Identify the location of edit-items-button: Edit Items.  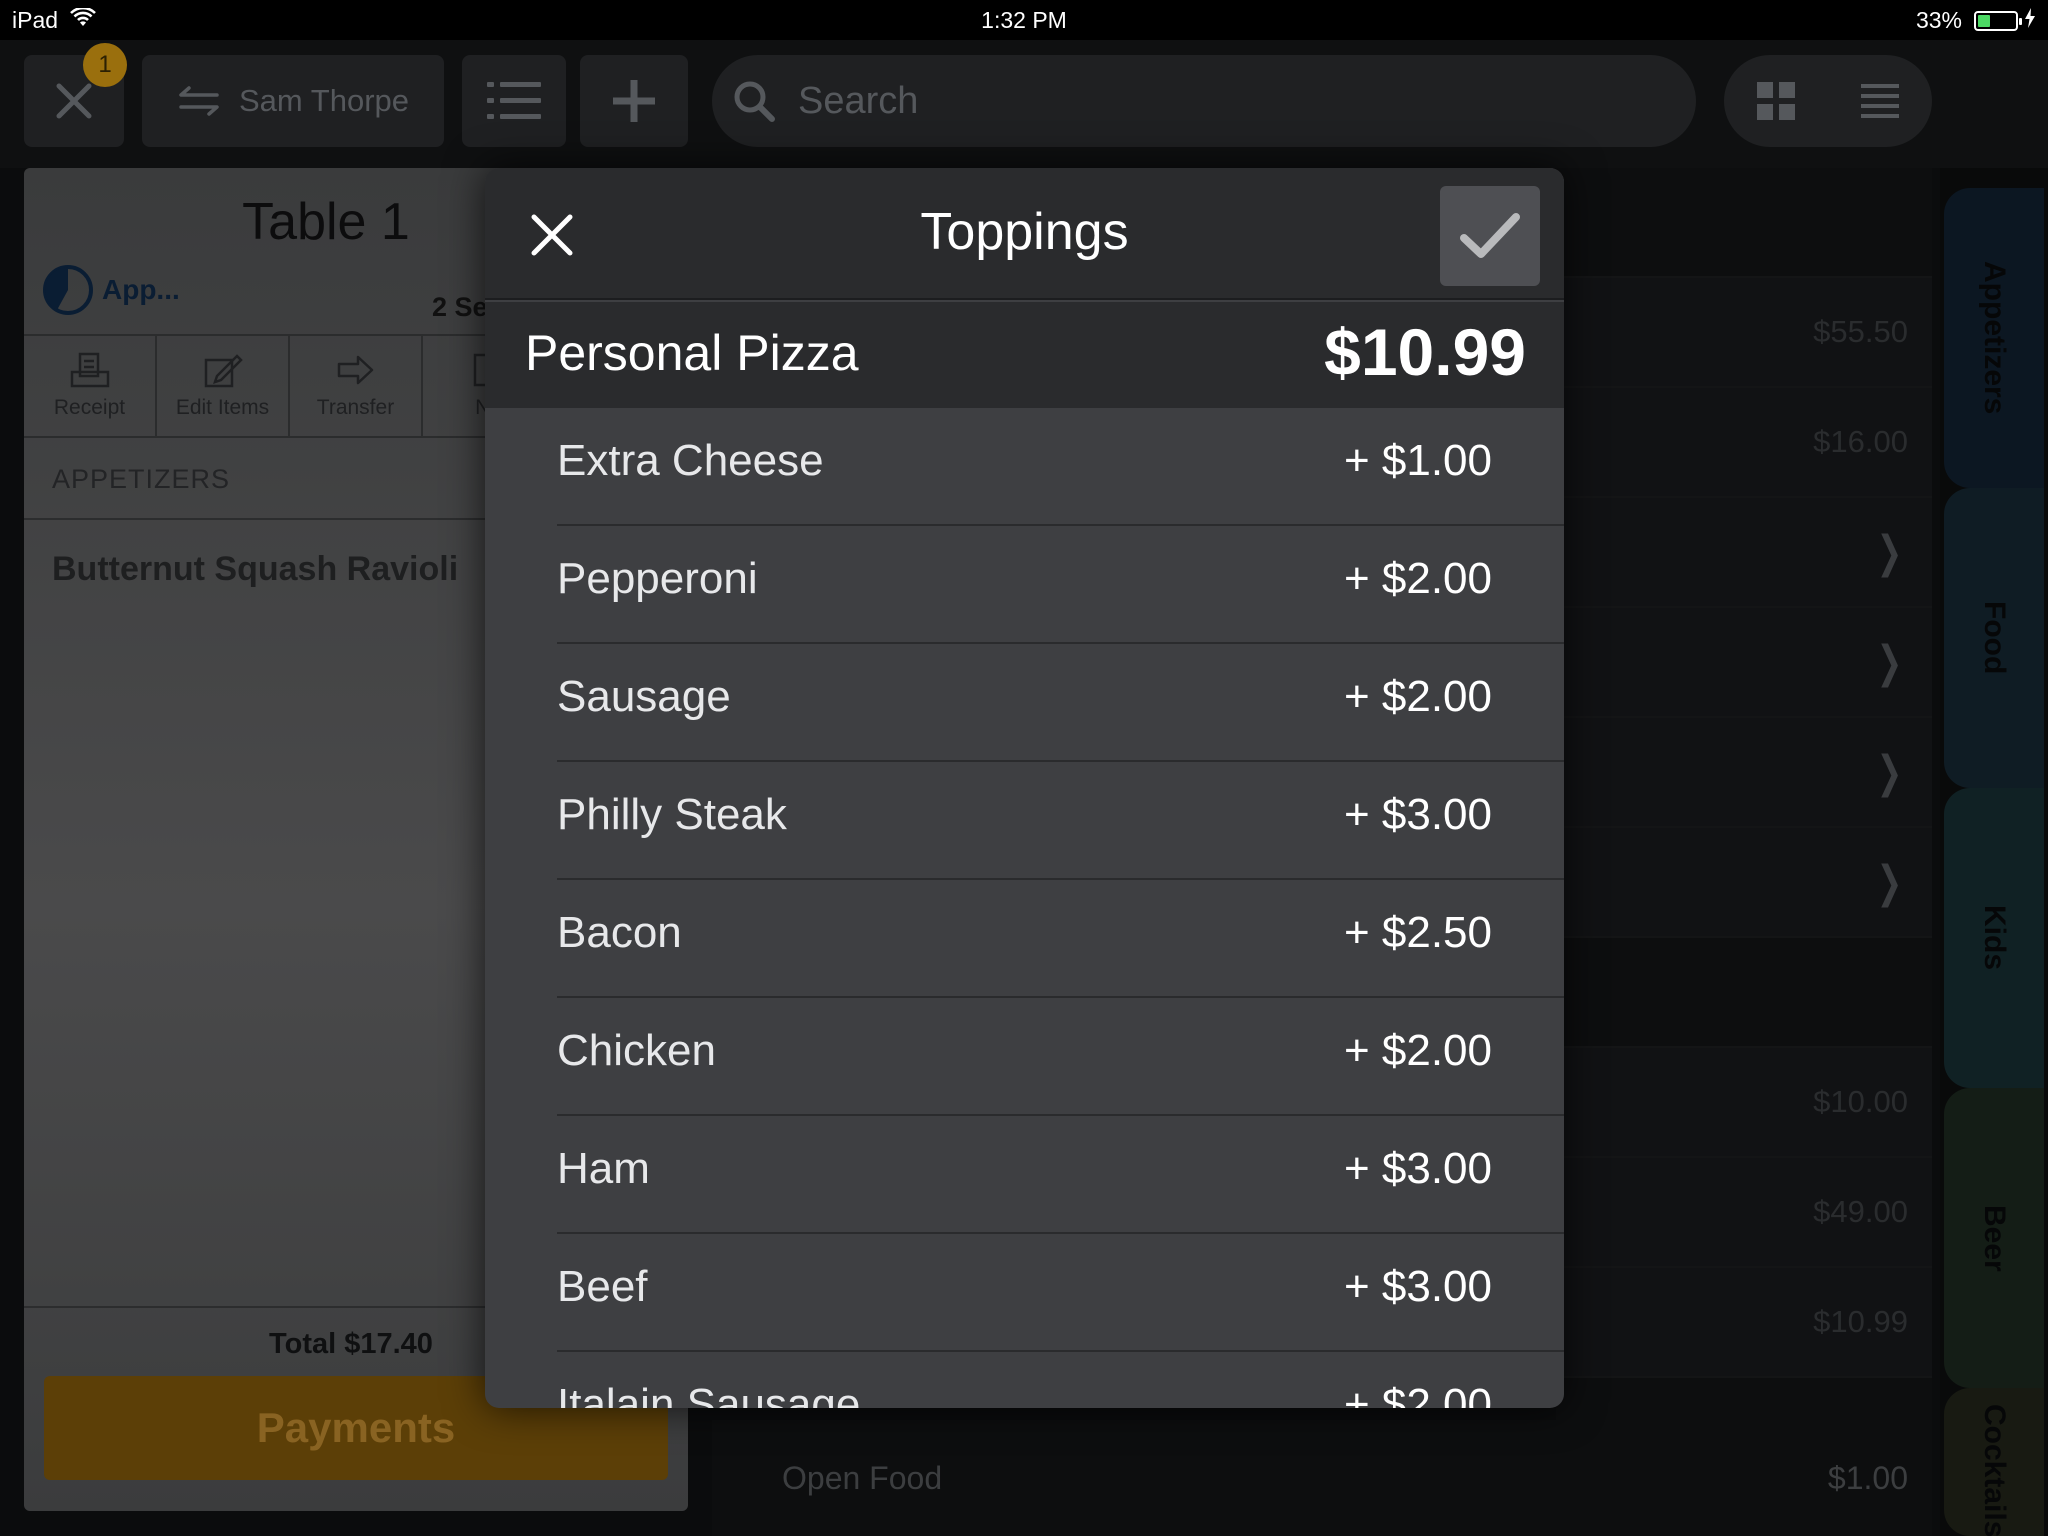
(223, 386).